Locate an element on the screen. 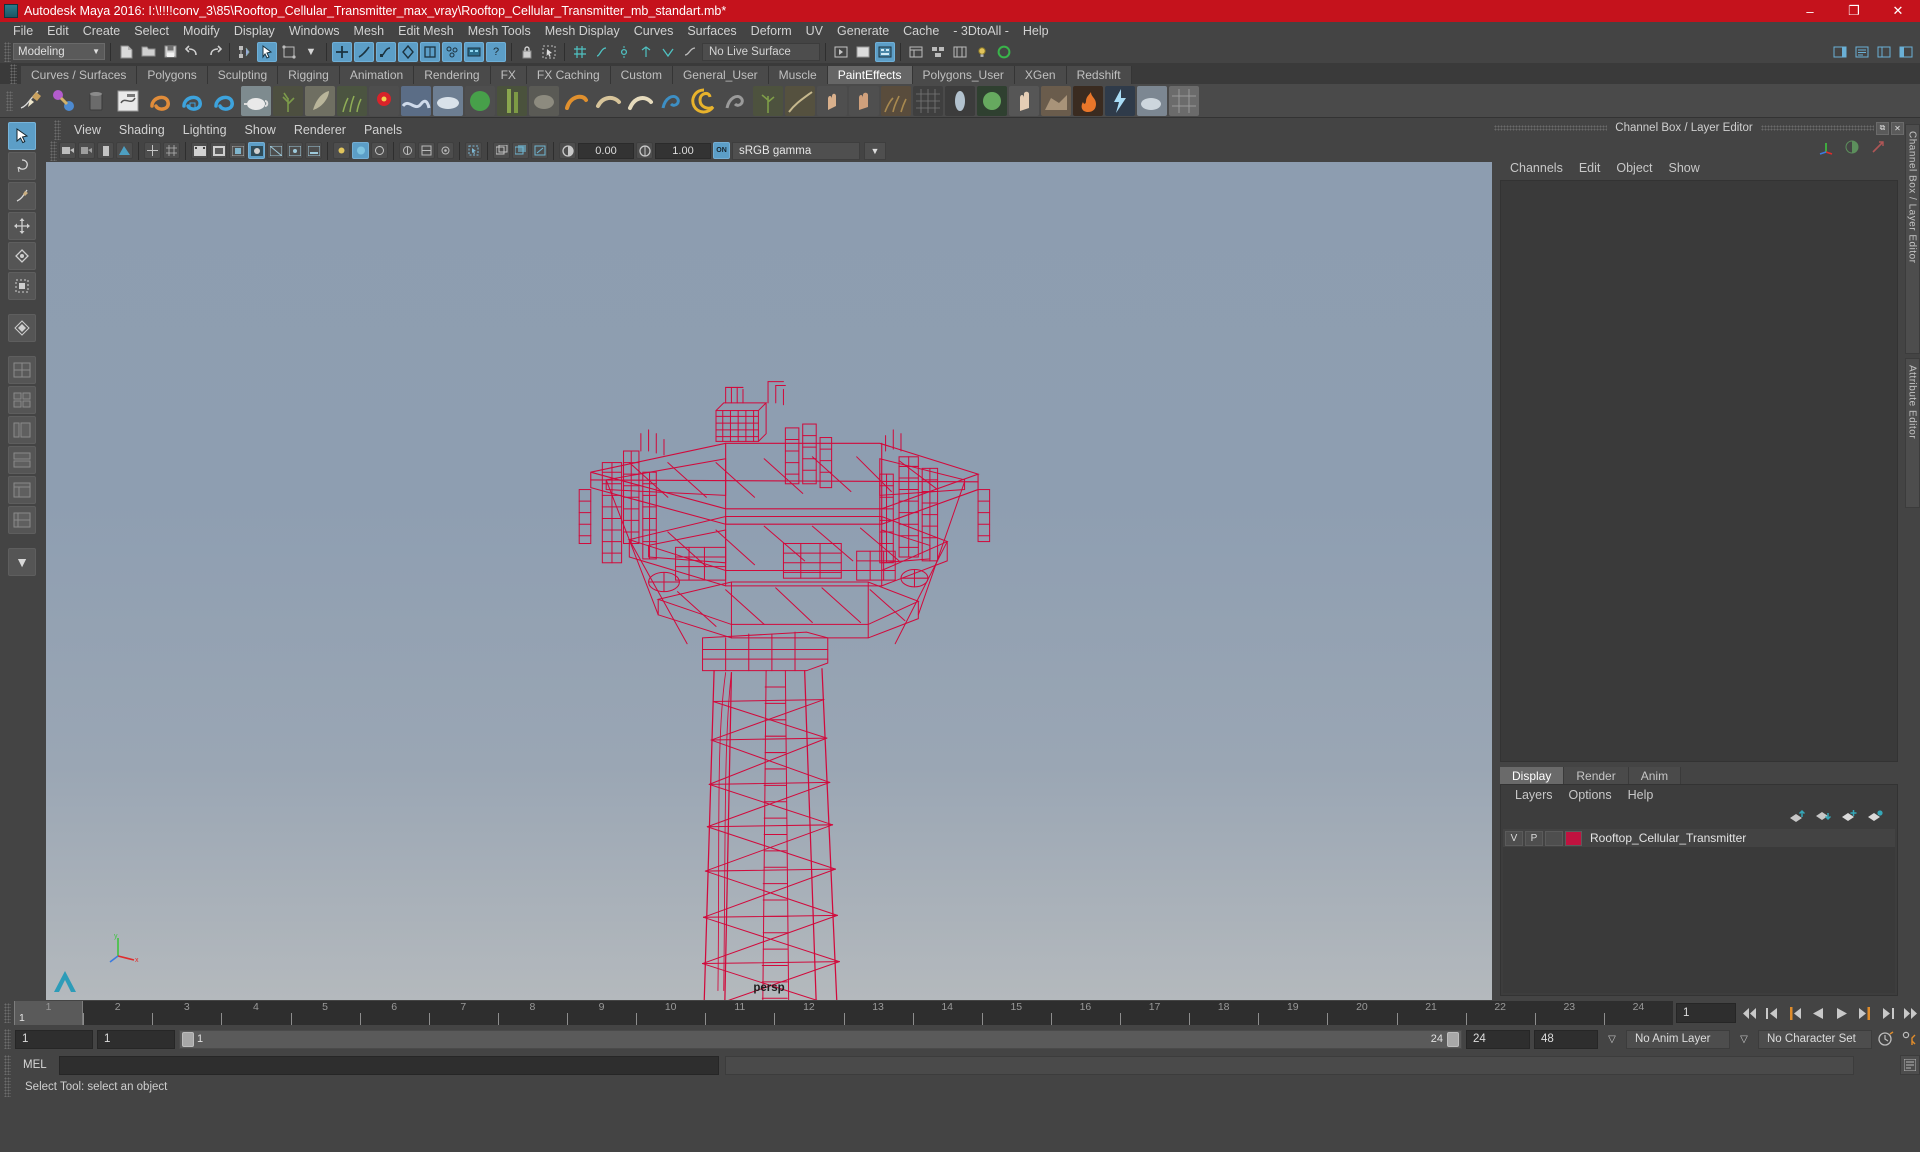 The image size is (1920, 1152). preset-tree-icon is located at coordinates (768, 100).